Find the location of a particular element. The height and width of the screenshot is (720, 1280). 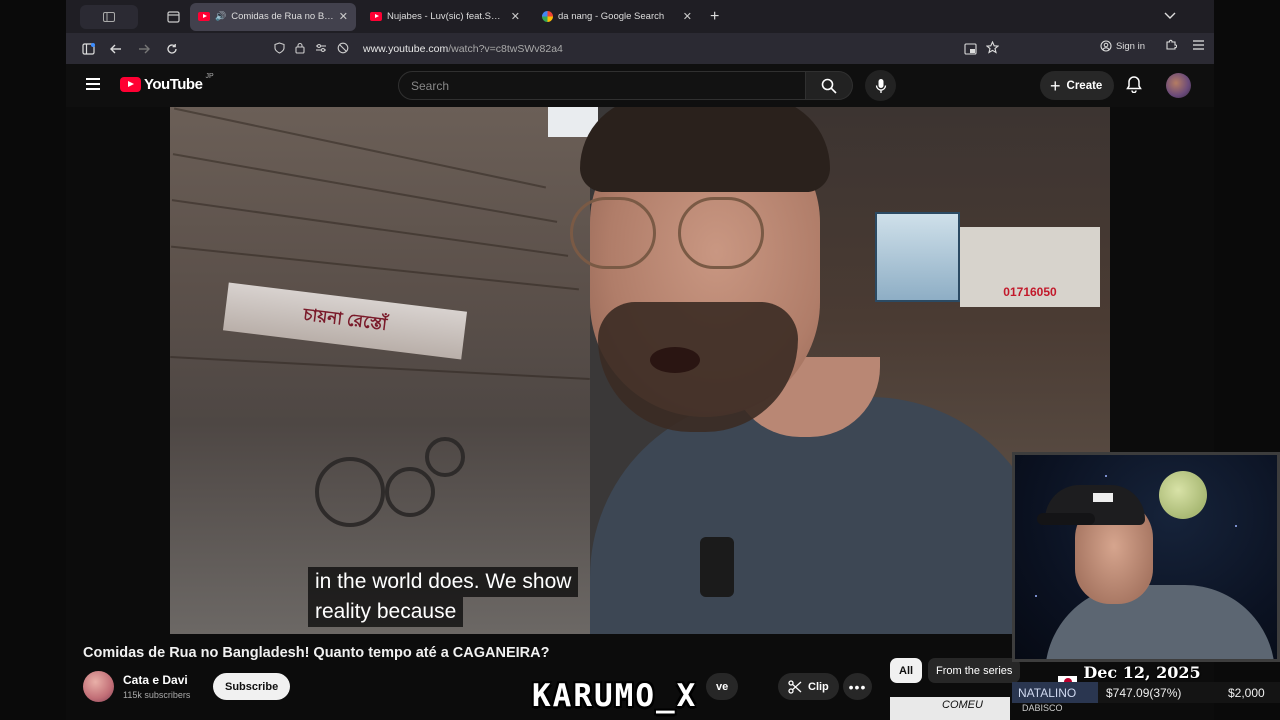

voice-search-button is located at coordinates (880, 85).